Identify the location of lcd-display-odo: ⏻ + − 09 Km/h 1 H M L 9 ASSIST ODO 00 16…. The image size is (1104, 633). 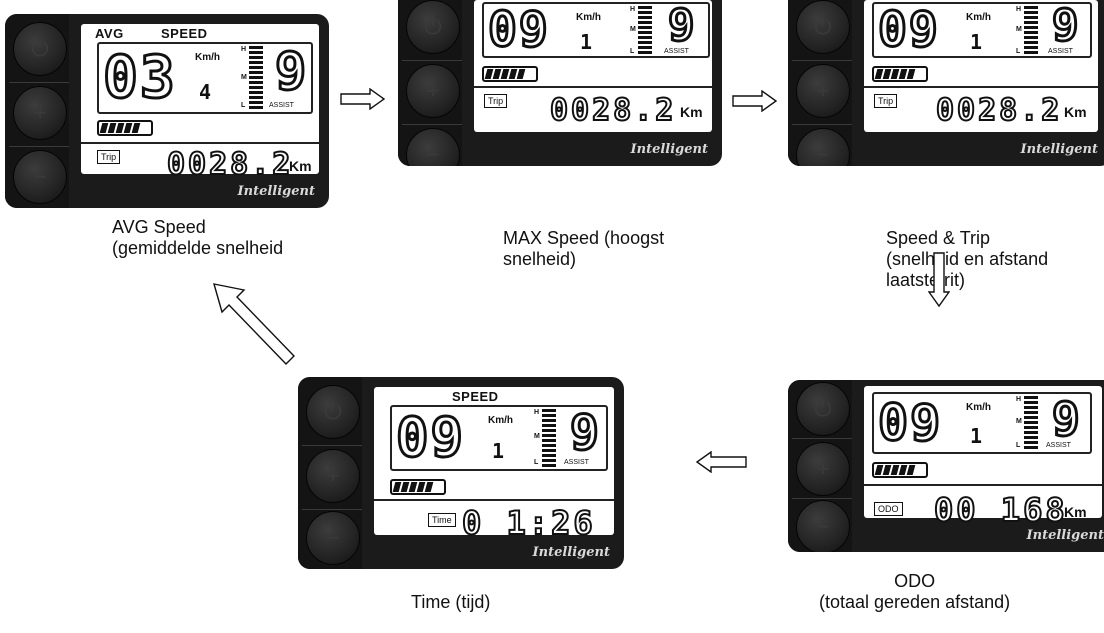
(946, 466).